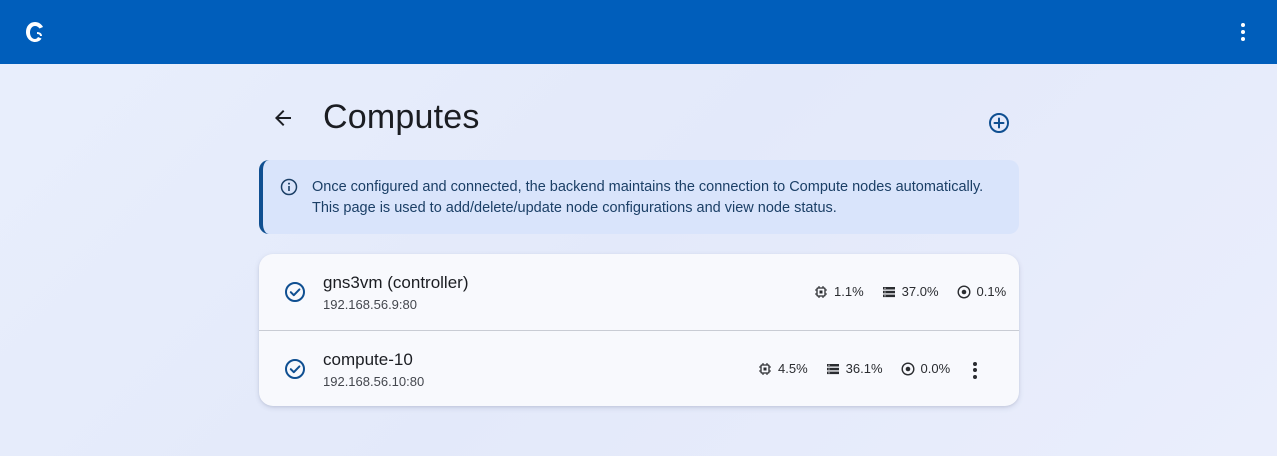 The height and width of the screenshot is (456, 1277). I want to click on add-circle-icon, so click(999, 123).